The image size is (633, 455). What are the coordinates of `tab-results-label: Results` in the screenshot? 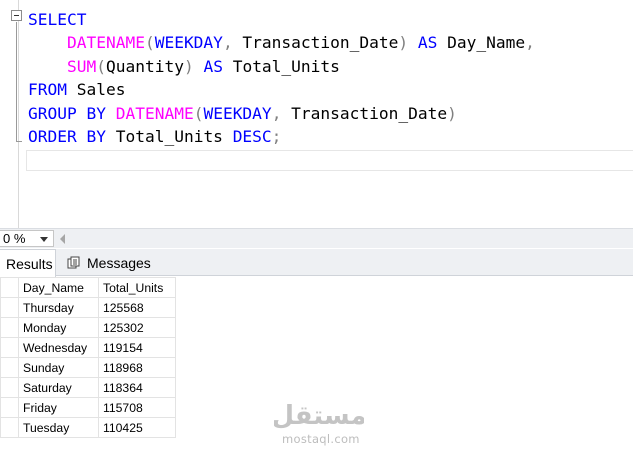 It's located at (29, 263).